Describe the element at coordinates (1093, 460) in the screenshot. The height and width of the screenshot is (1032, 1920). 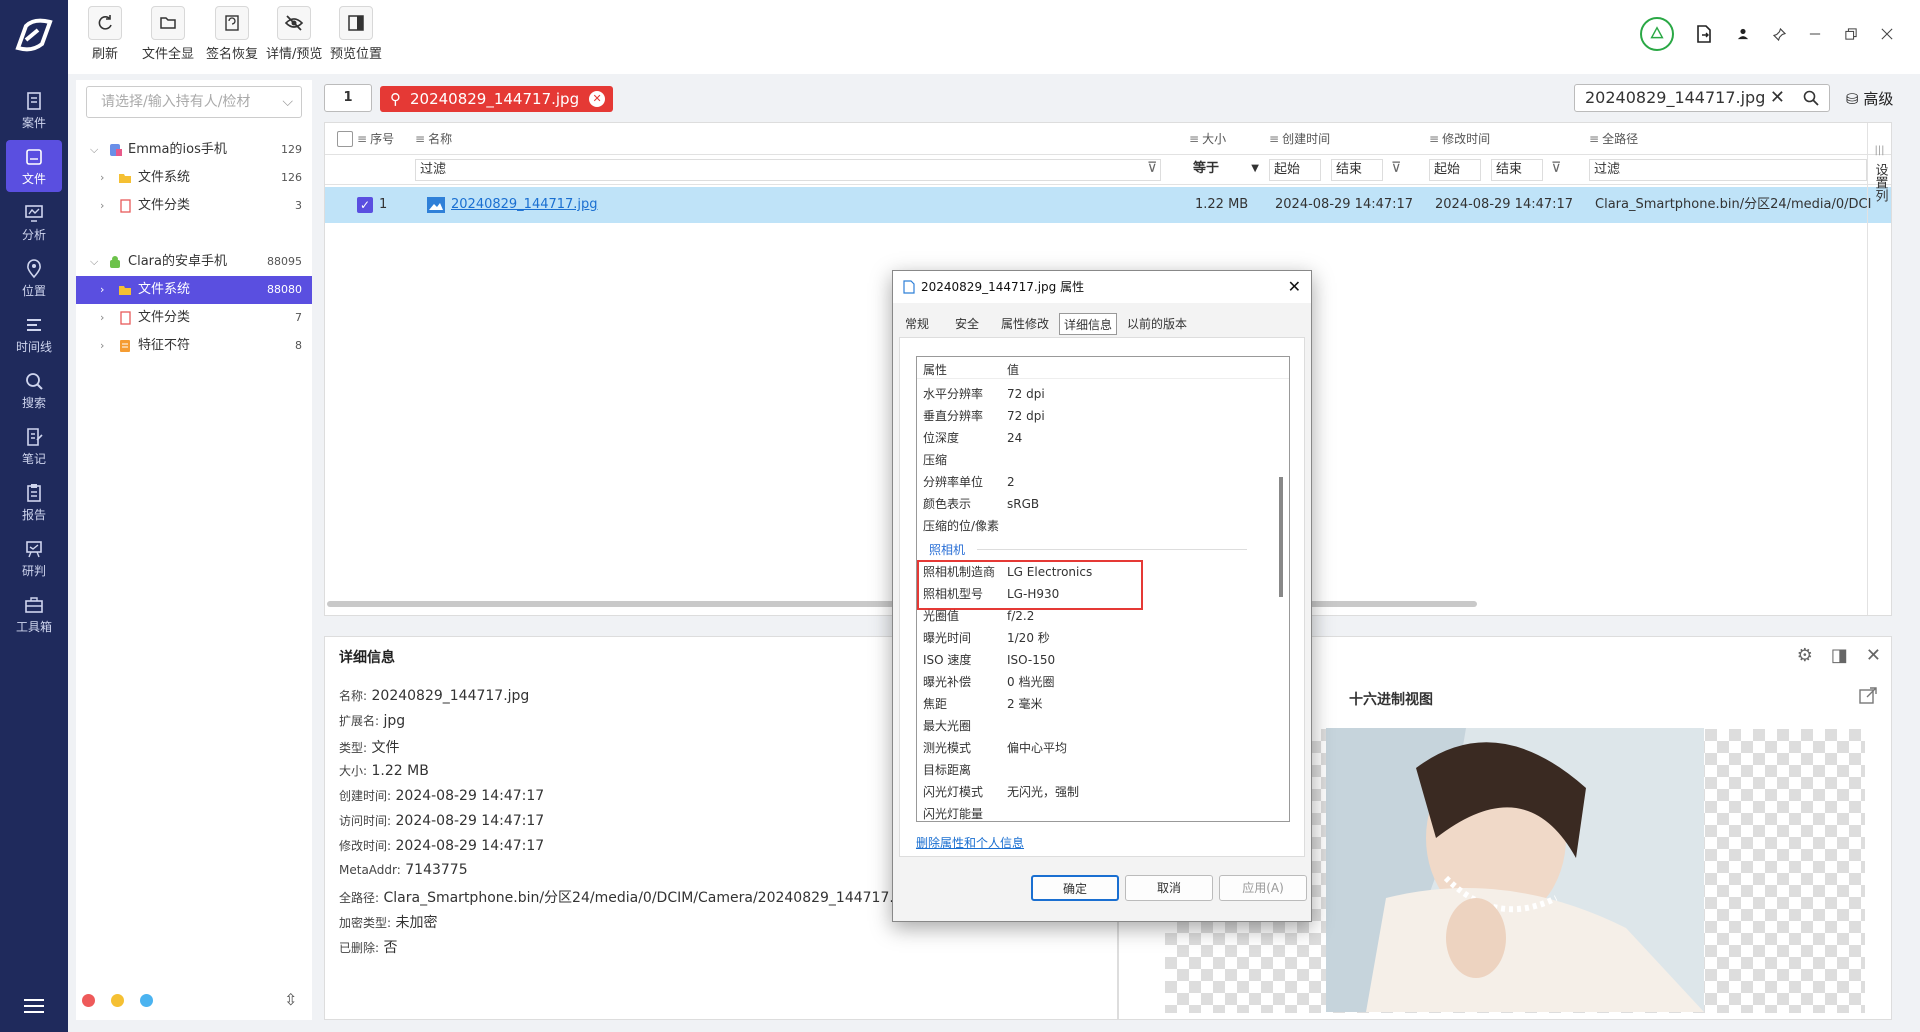
I see `property-row: 压缩` at that location.